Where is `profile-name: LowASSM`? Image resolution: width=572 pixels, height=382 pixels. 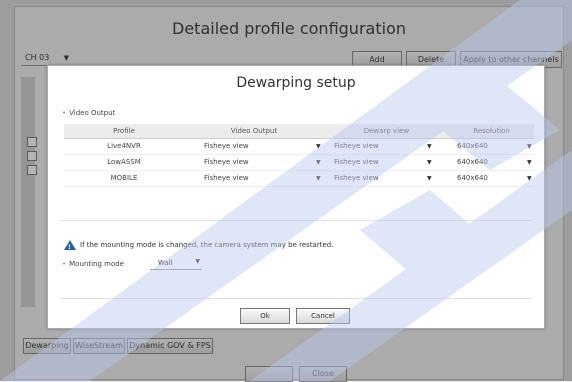
profile-name: LowASSM is located at coordinates (124, 162).